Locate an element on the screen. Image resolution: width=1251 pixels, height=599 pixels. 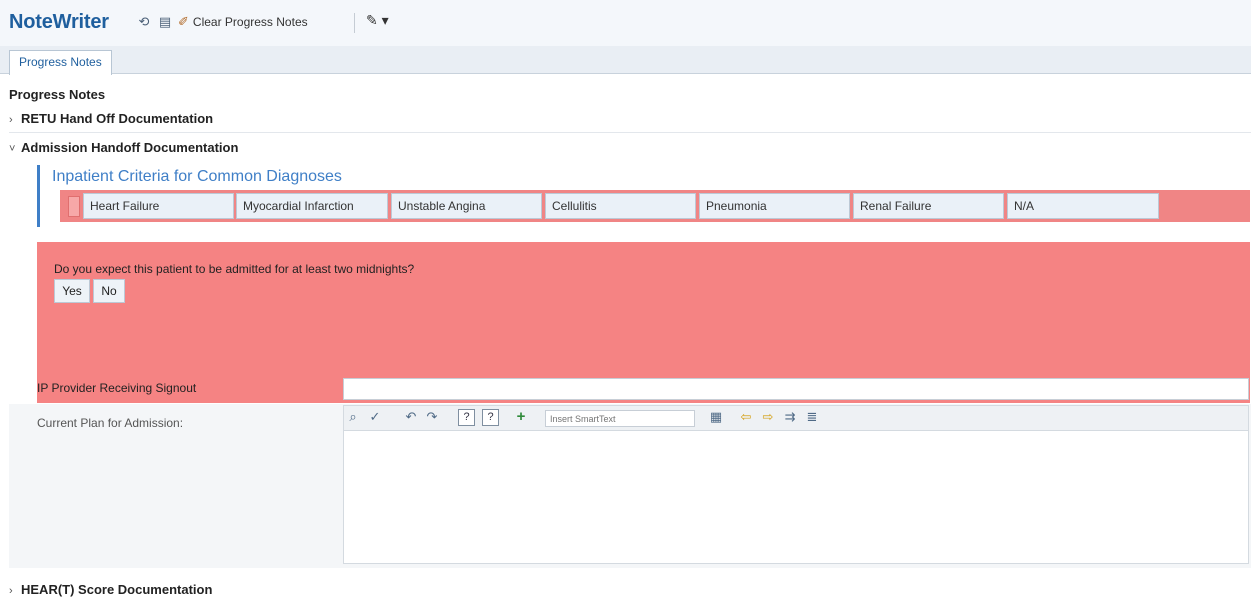
app-title: NoteWriter is located at coordinates (59, 22).